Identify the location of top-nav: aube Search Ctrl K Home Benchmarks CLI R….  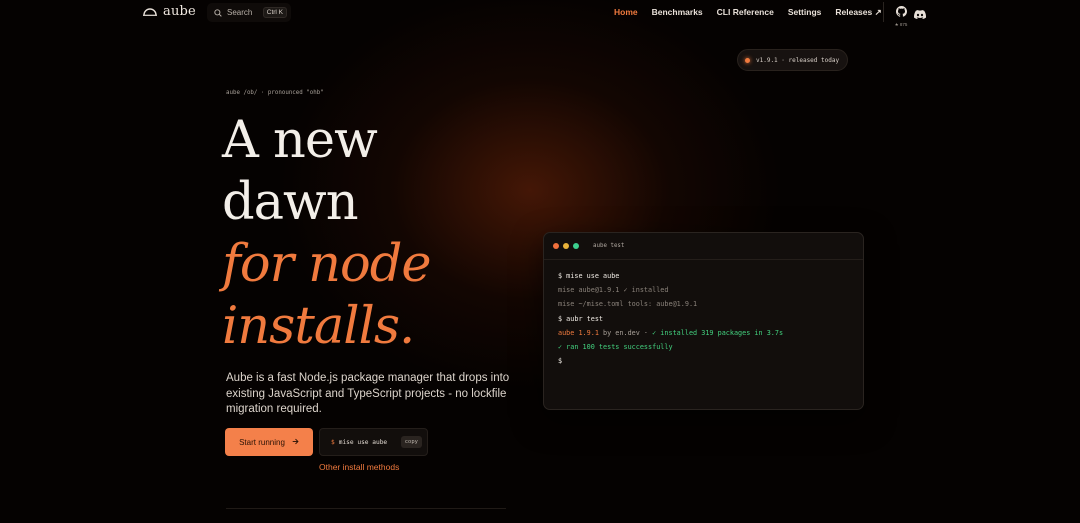
(540, 14).